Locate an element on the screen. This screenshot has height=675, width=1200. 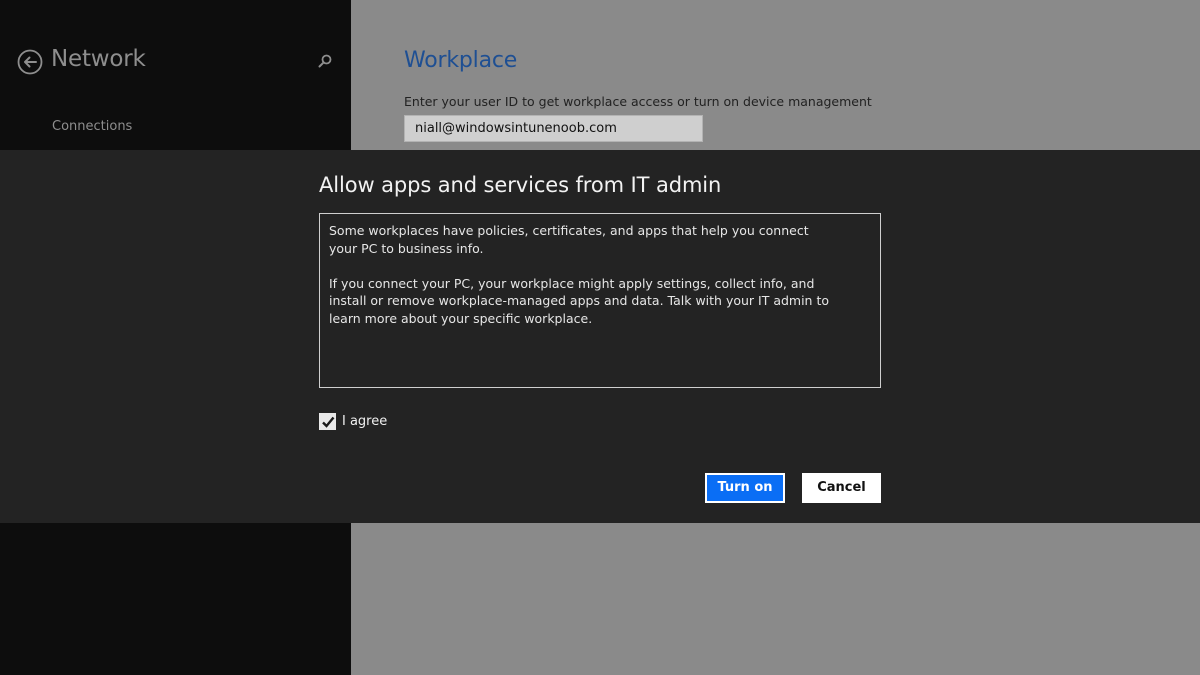
dialog-title: Allow apps and services from IT admin is located at coordinates (520, 185).